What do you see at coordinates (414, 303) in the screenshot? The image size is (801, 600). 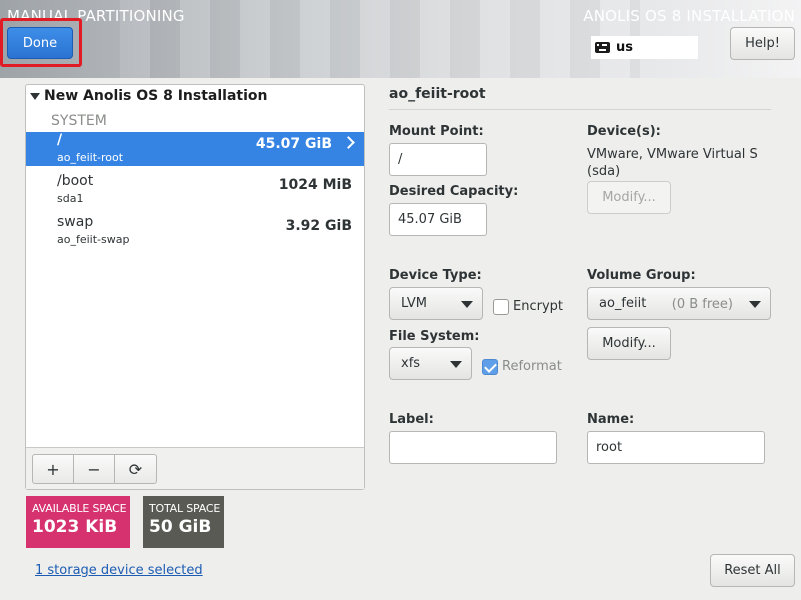 I see `device-type-value: LVM` at bounding box center [414, 303].